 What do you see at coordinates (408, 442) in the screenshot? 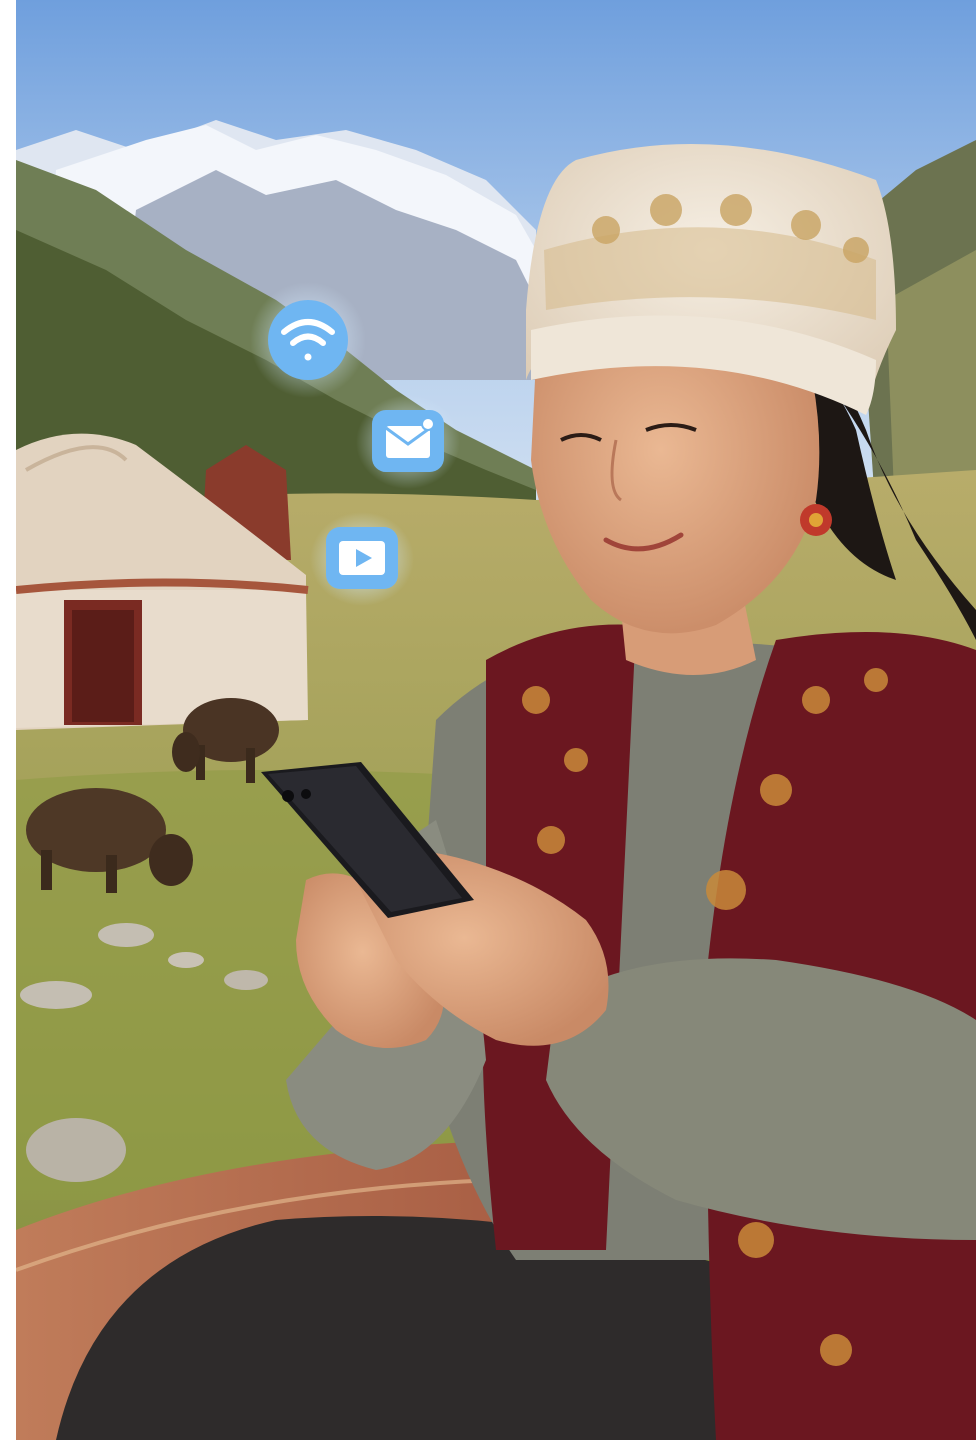
I see `mail-badge` at bounding box center [408, 442].